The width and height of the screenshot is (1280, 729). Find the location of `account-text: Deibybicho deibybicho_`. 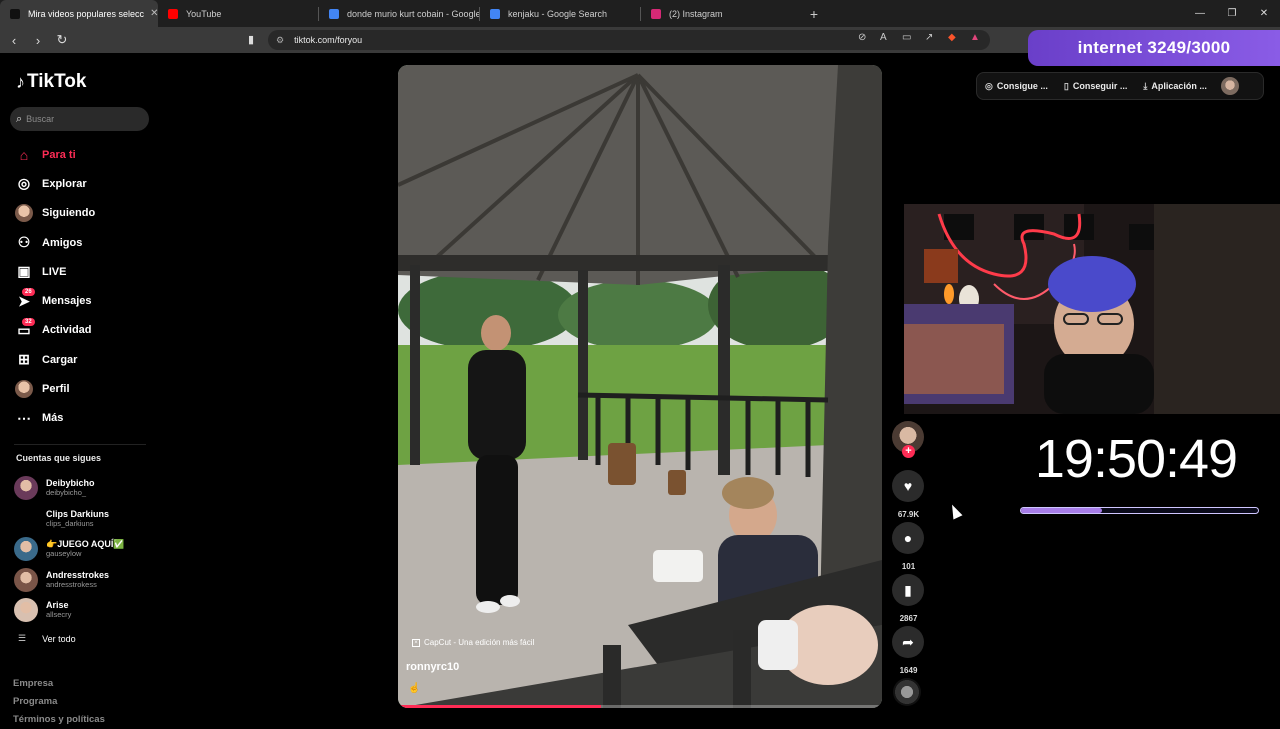

account-text: Deibybicho deibybicho_ is located at coordinates (70, 488).